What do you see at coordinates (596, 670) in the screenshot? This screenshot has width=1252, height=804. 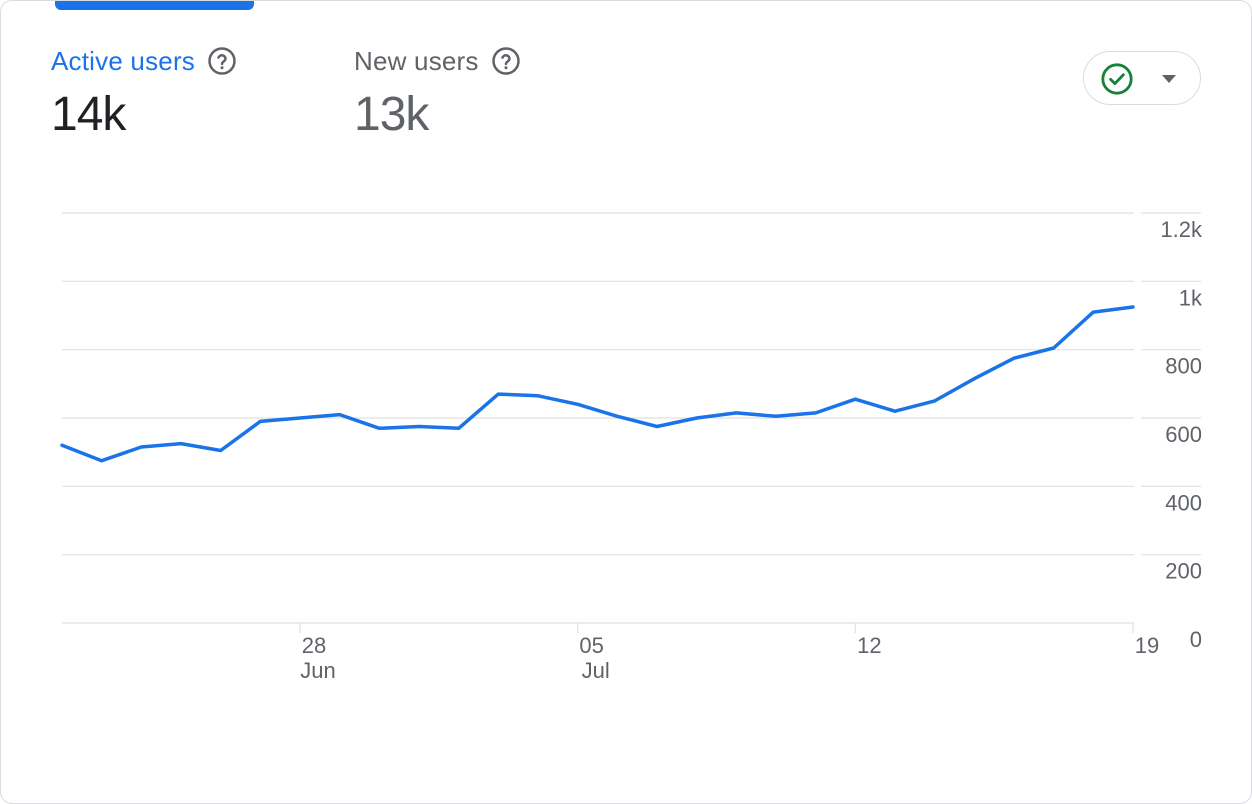 I see `x-tick-month-label: Jul` at bounding box center [596, 670].